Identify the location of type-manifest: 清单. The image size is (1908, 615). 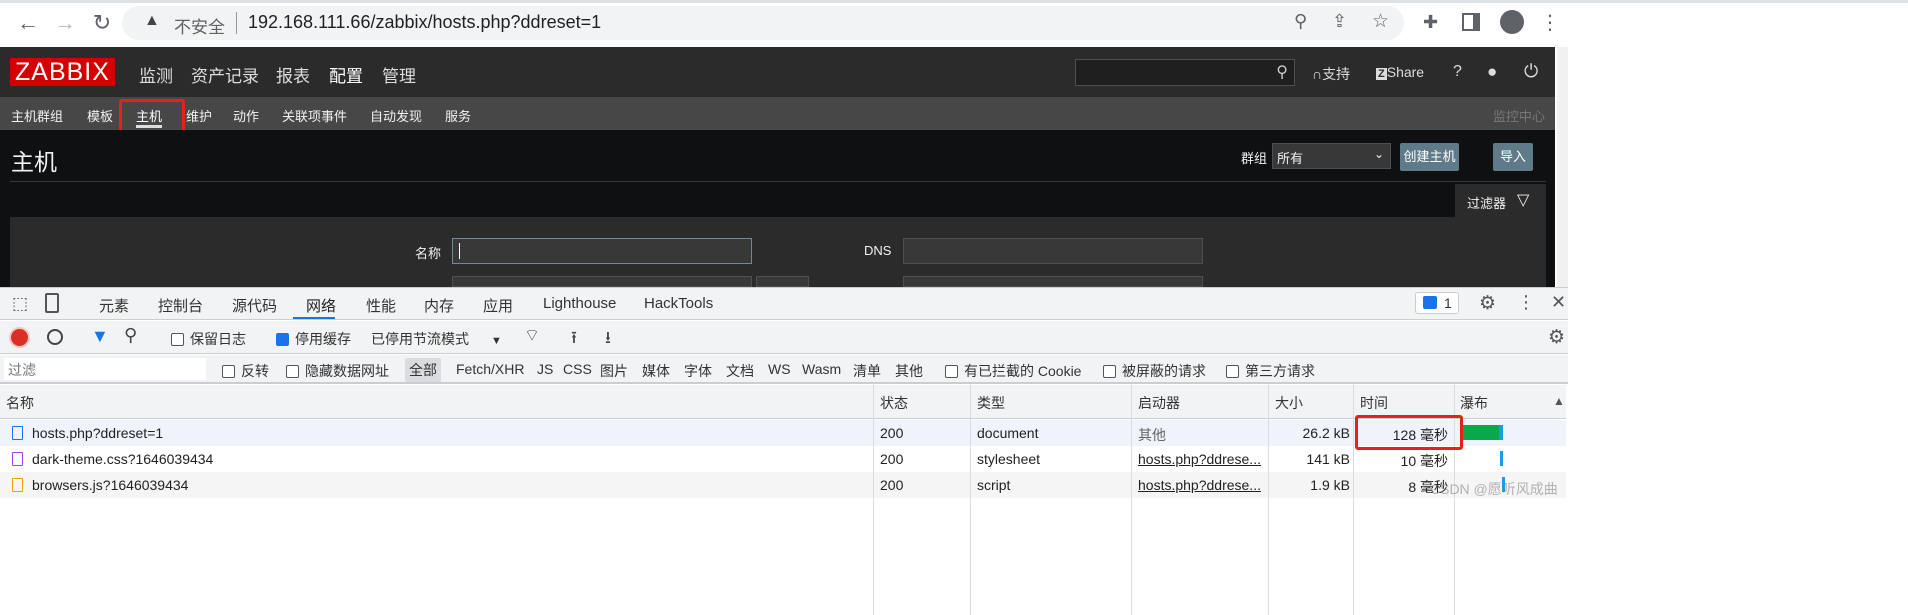
(867, 371).